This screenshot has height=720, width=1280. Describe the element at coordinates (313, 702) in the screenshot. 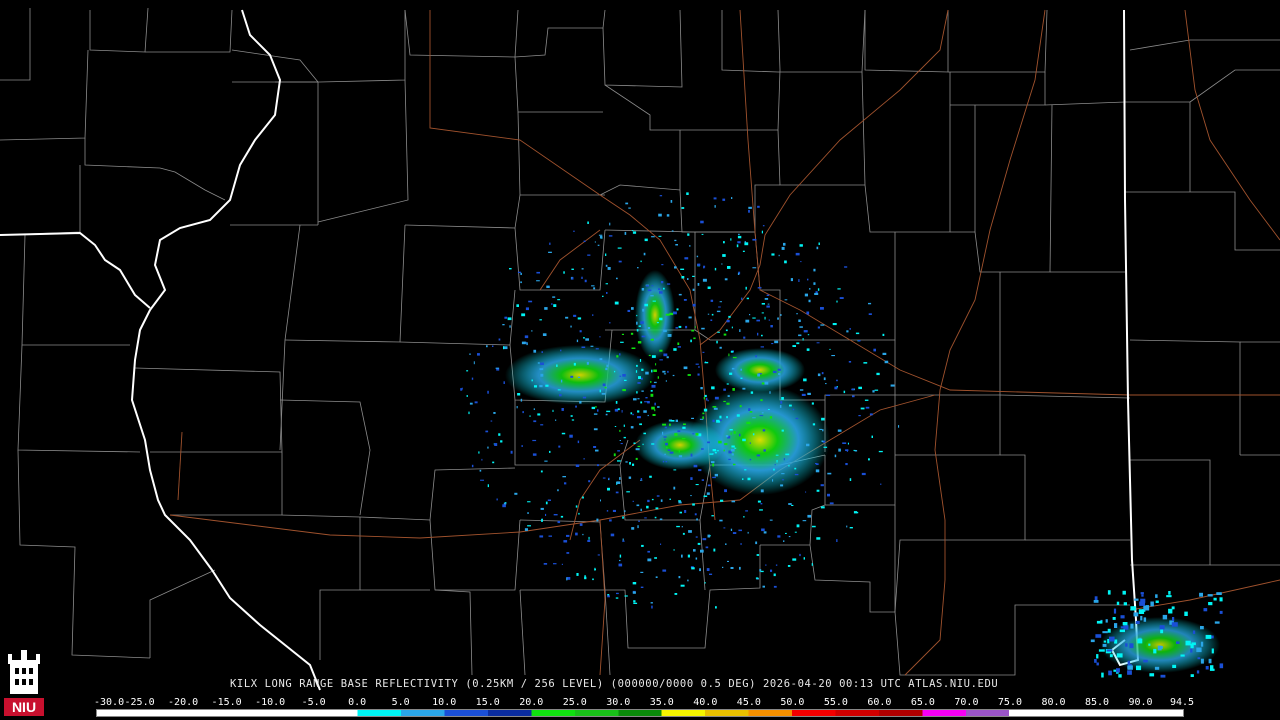

I see `colorbar-tick-label: -5.0` at that location.